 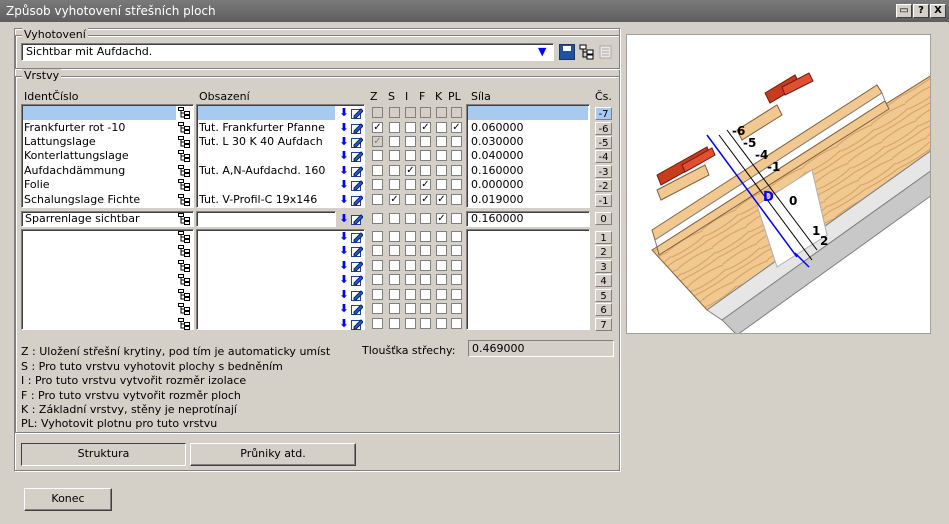 I want to click on checkbox-i: ✓, so click(x=410, y=170).